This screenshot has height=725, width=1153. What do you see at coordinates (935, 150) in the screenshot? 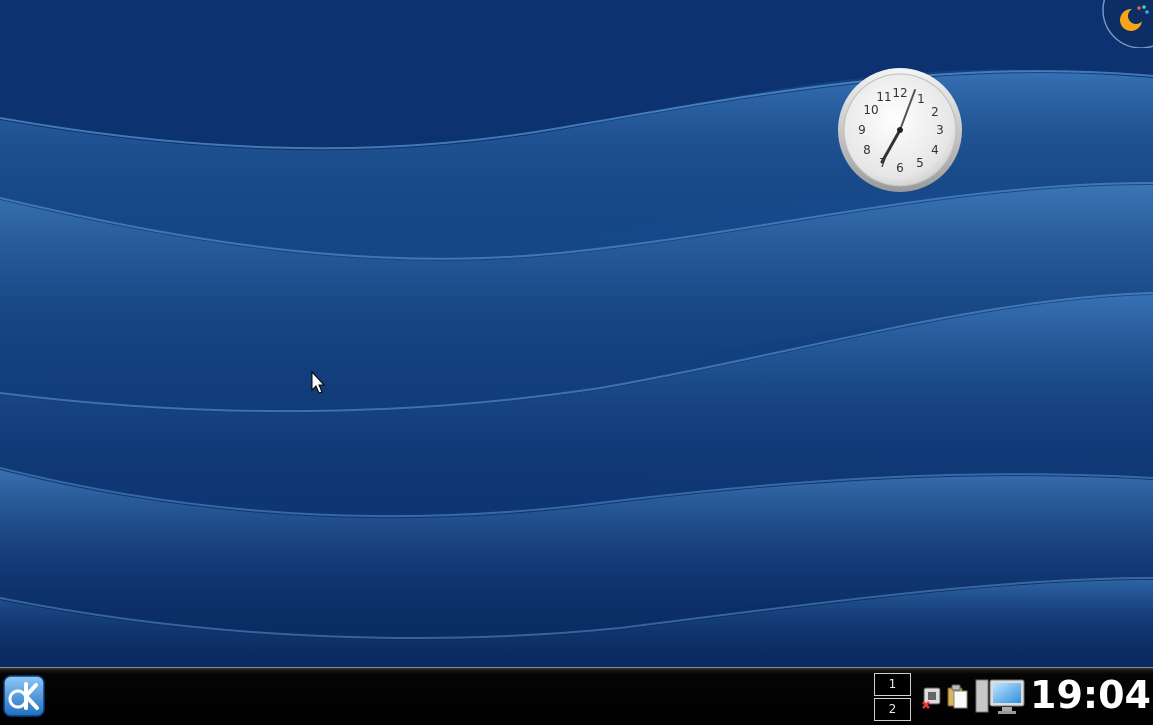
I see `clock-numeral: 4` at bounding box center [935, 150].